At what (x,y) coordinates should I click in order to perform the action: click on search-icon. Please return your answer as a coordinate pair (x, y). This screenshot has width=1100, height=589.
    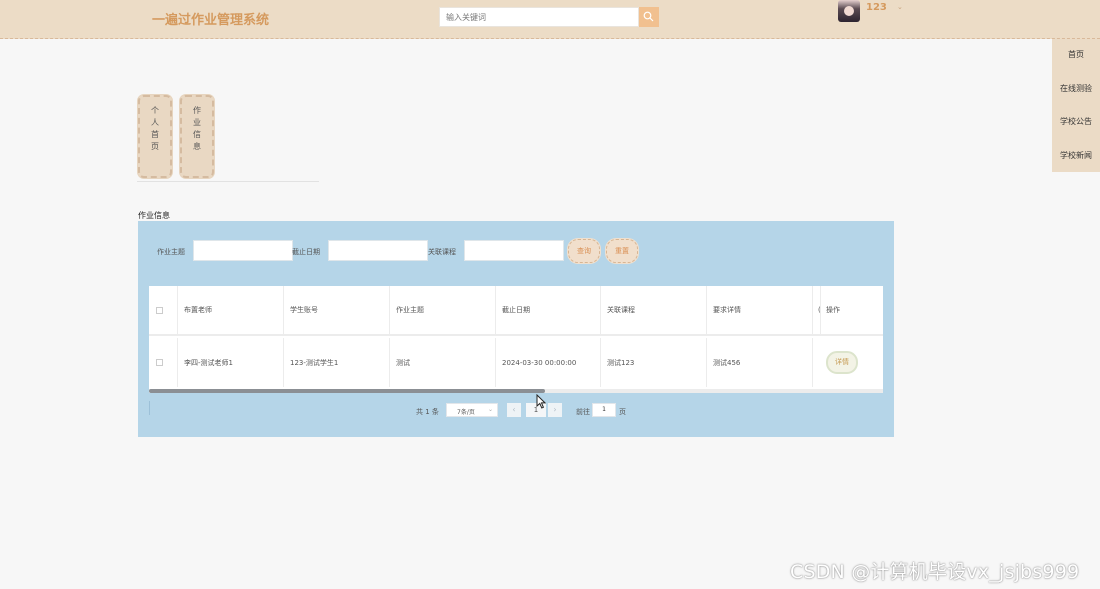
    Looking at the image, I should click on (648, 16).